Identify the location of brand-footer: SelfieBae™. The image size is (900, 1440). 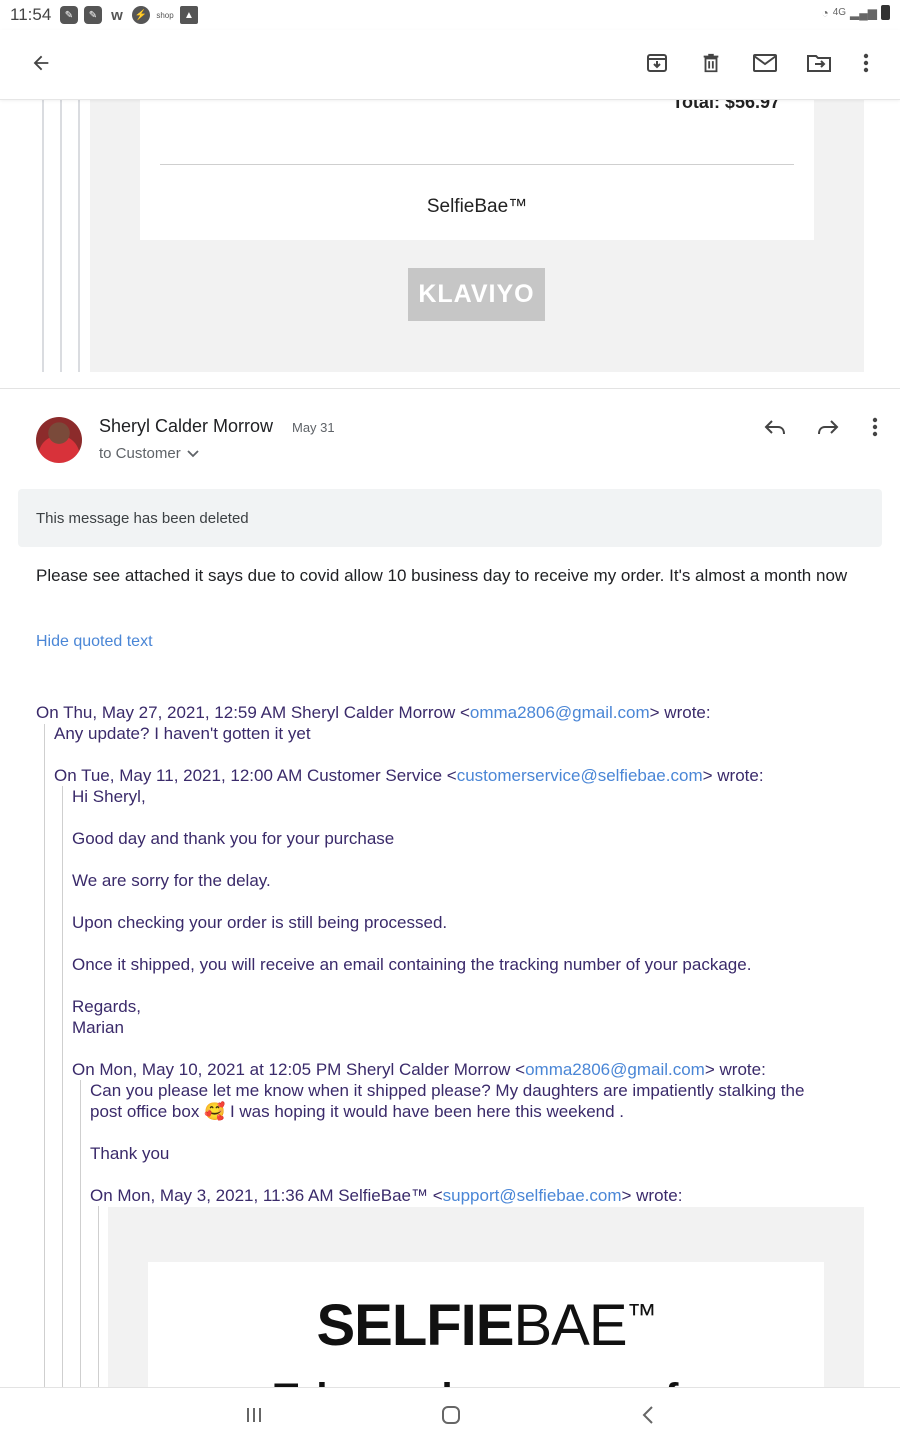
(477, 206).